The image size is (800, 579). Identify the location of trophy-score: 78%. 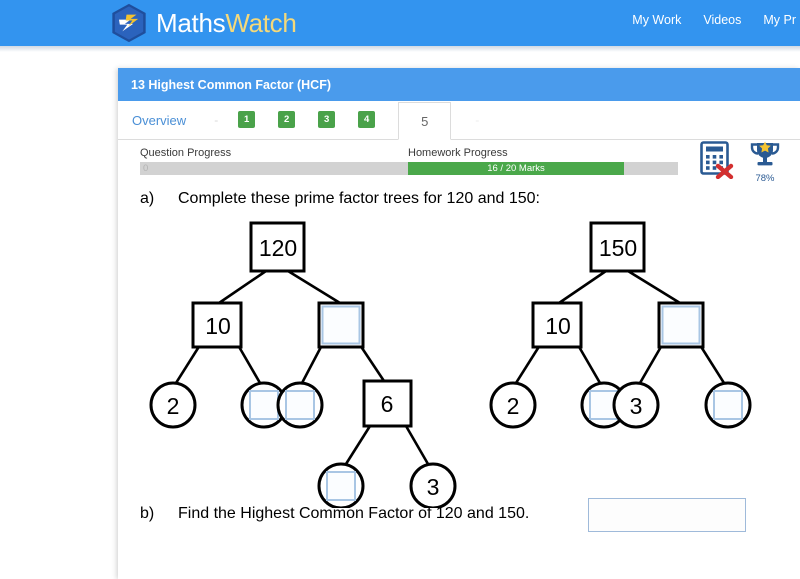
(765, 162).